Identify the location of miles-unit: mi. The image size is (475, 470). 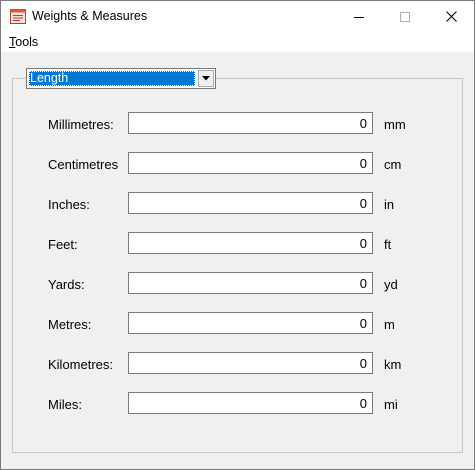
(391, 404).